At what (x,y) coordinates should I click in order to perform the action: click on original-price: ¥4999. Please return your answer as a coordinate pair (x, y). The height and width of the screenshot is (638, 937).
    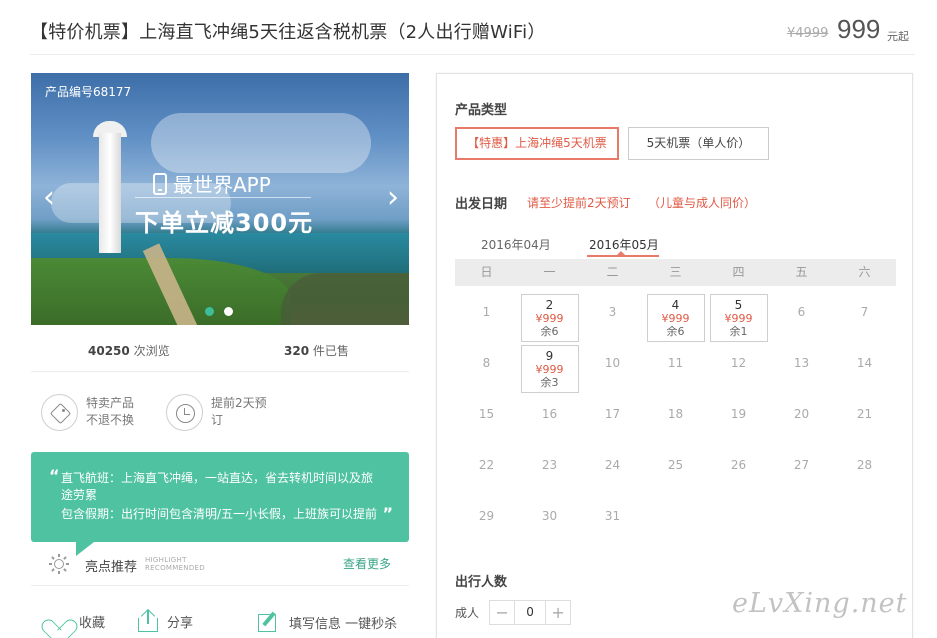
    Looking at the image, I should click on (808, 33).